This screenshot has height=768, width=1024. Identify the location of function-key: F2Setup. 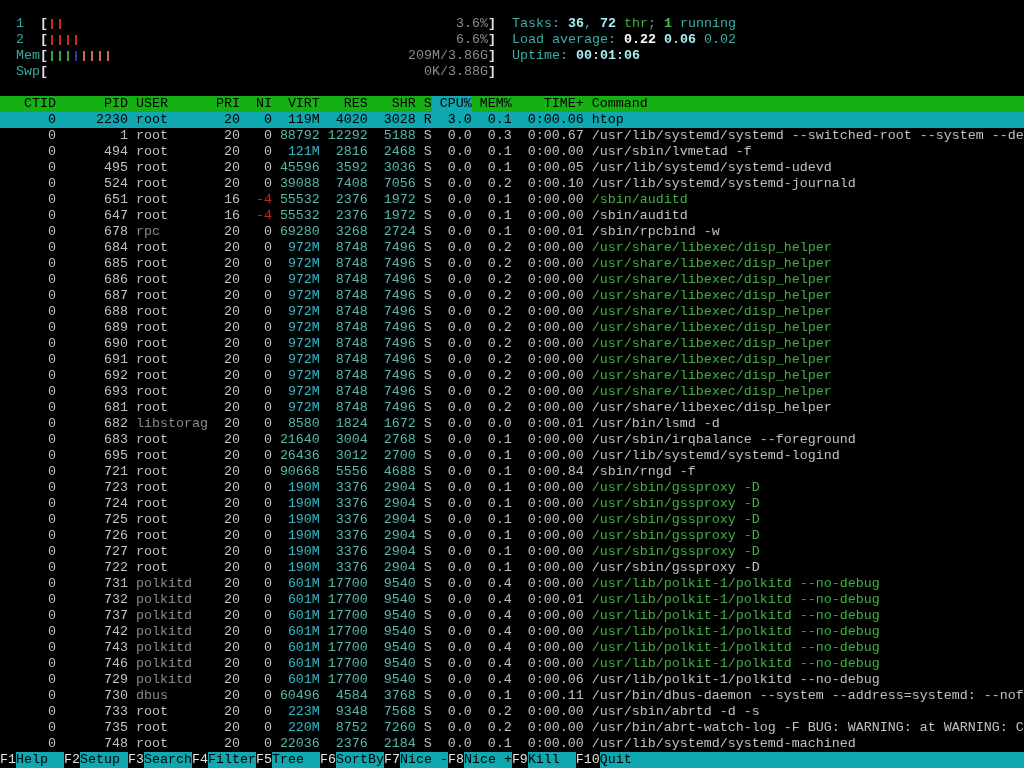
(96, 760).